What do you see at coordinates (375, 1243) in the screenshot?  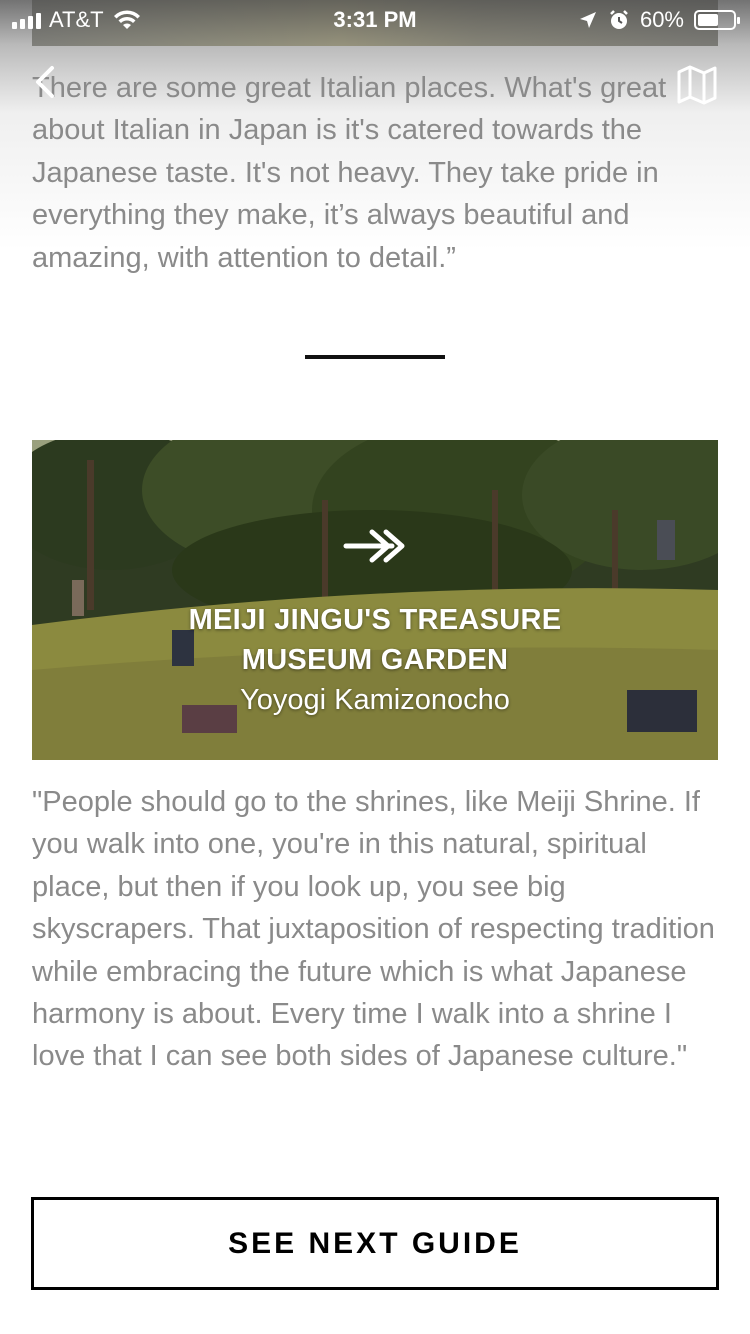 I see `see-next-guide-button: SEE NEXT GUIDE` at bounding box center [375, 1243].